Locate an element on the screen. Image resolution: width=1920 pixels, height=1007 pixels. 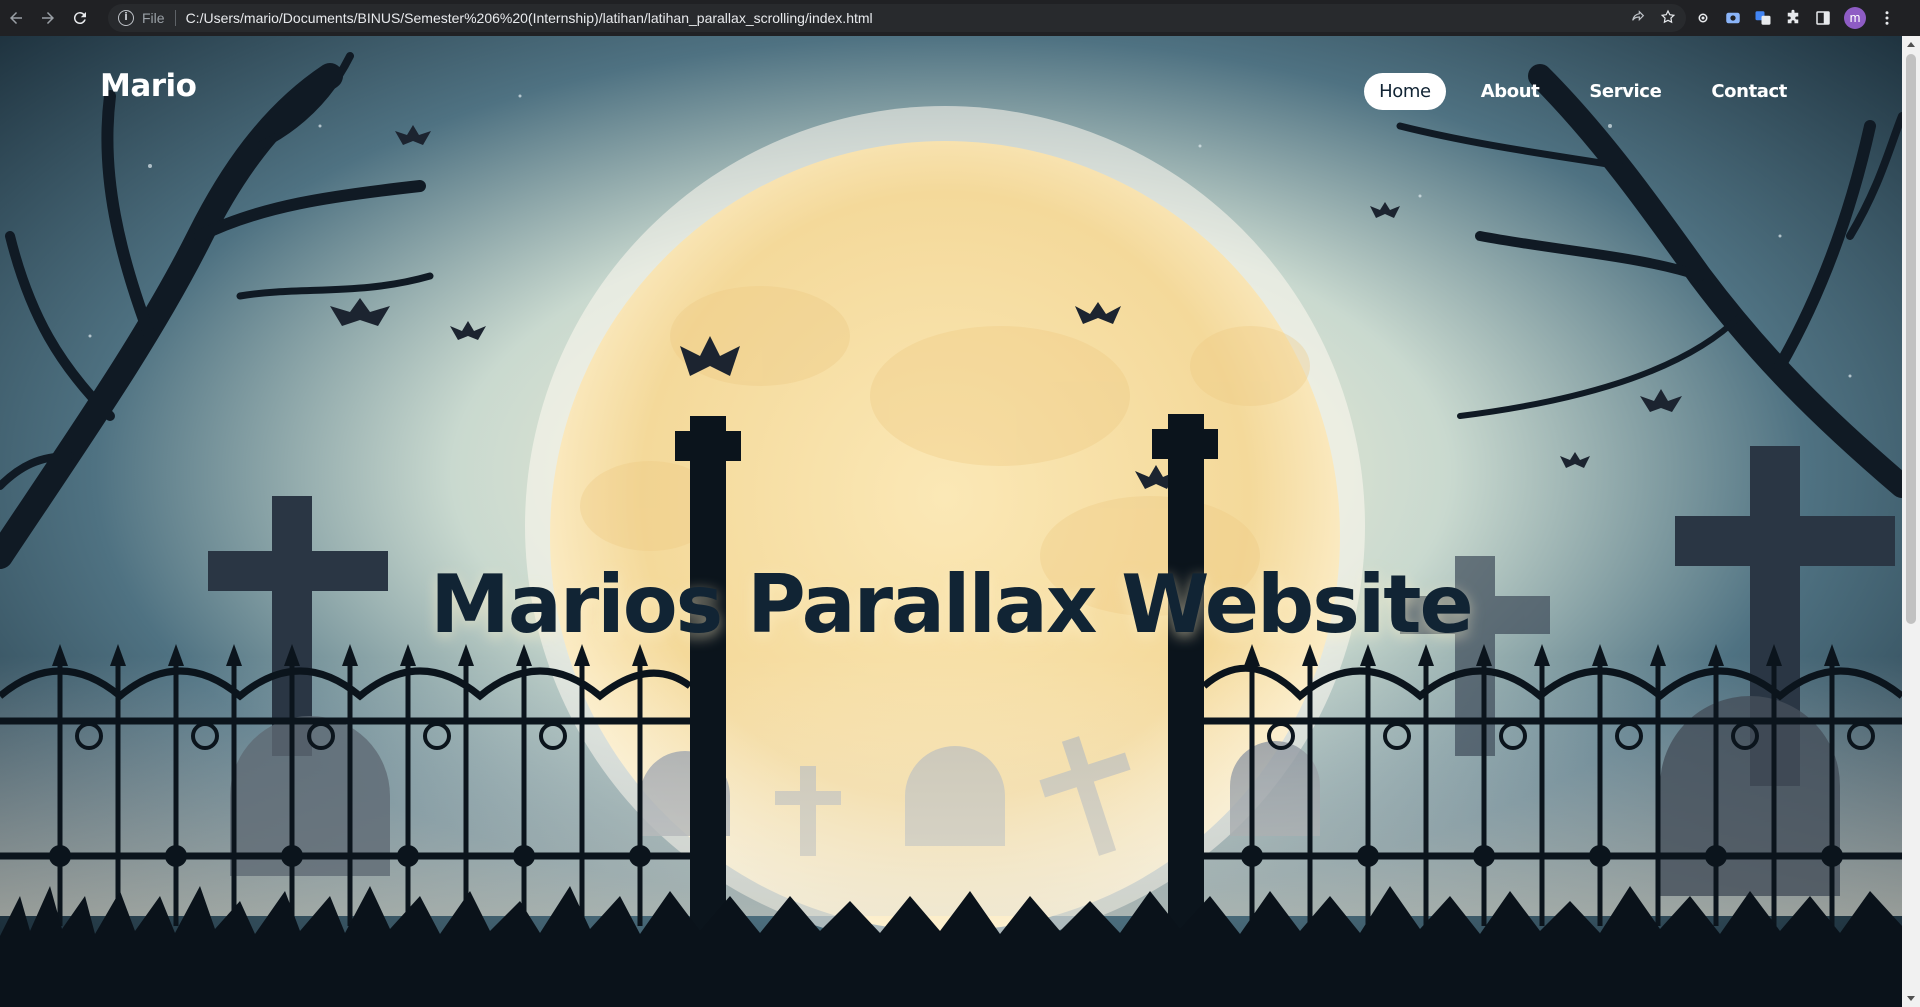
forward-arrow-icon is located at coordinates (48, 18).